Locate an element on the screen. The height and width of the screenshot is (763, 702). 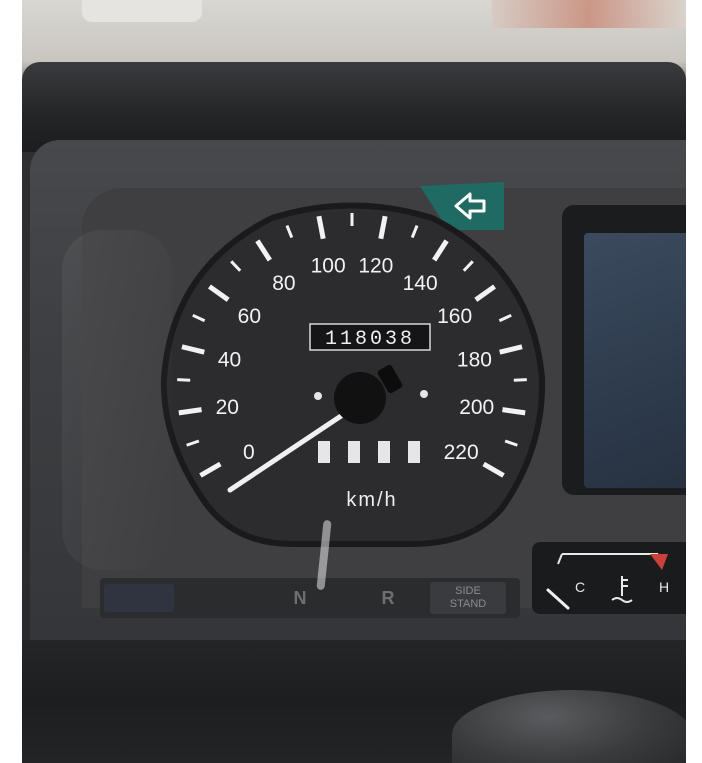
lcd-display-housing is located at coordinates (624, 350).